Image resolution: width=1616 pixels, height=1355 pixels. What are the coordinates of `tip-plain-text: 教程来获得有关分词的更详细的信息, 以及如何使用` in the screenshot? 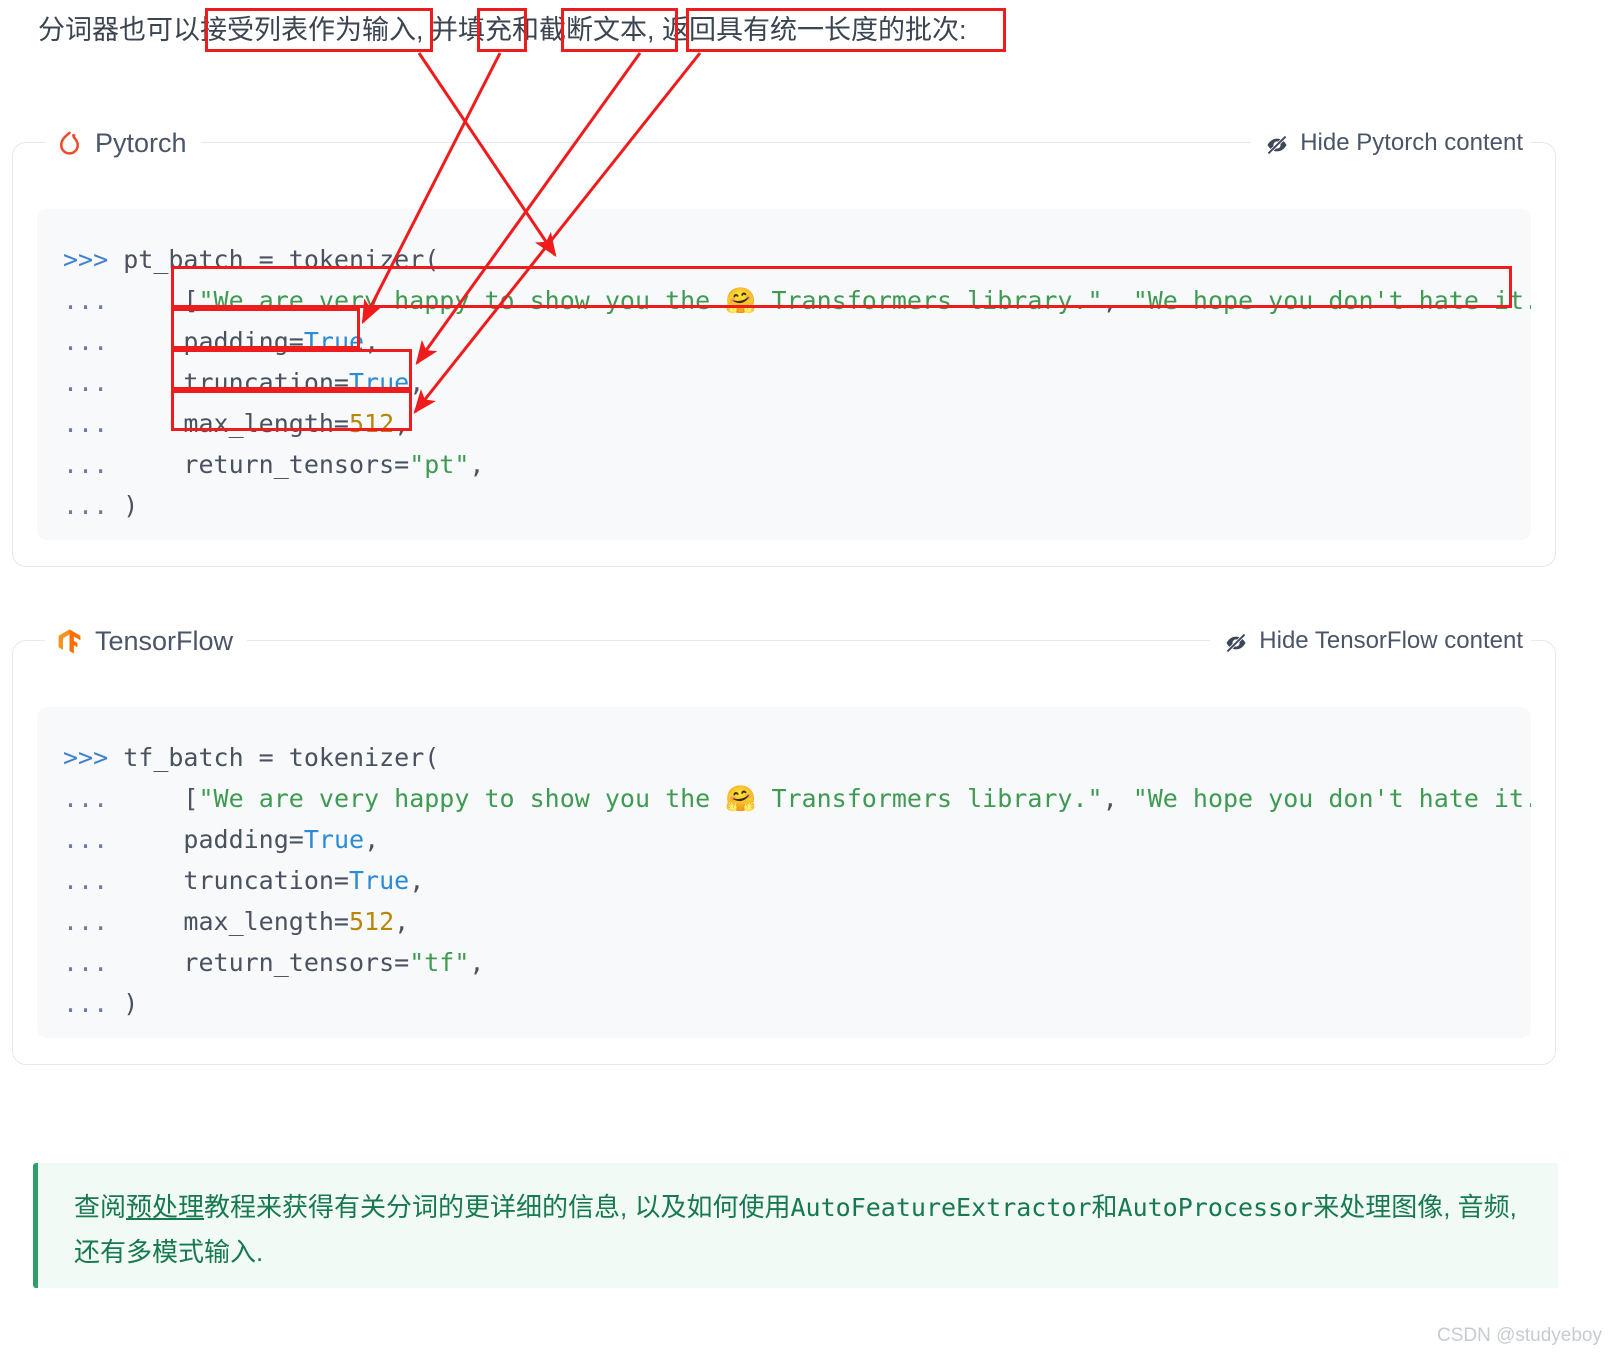 It's located at (497, 1207).